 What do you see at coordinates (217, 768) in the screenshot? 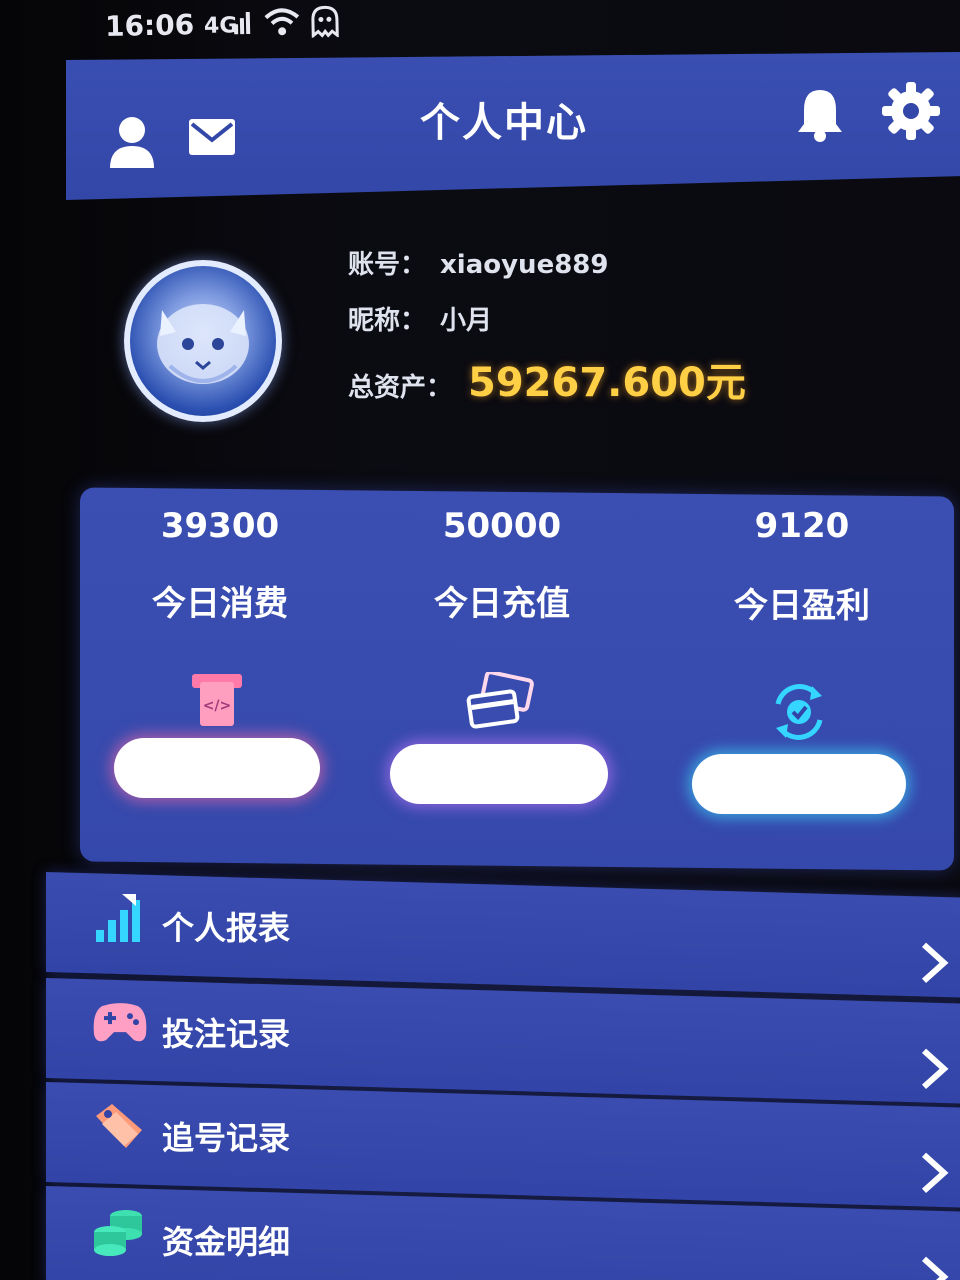
I see `consumption-button` at bounding box center [217, 768].